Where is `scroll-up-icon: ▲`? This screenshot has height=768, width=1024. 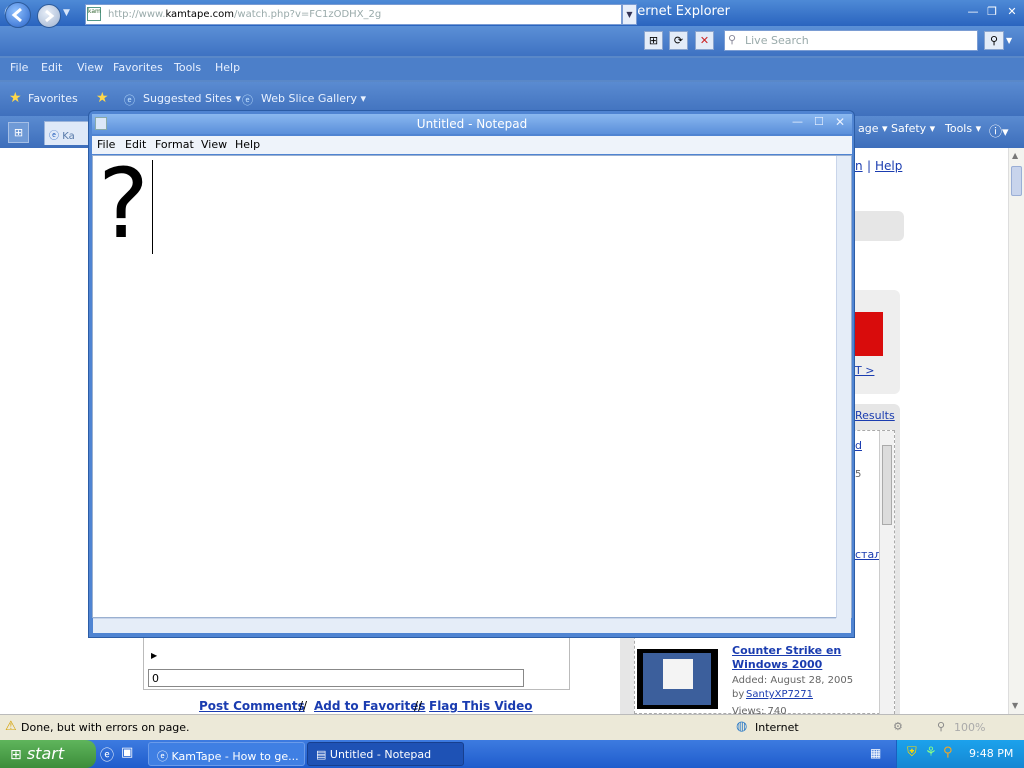 scroll-up-icon: ▲ is located at coordinates (1015, 155).